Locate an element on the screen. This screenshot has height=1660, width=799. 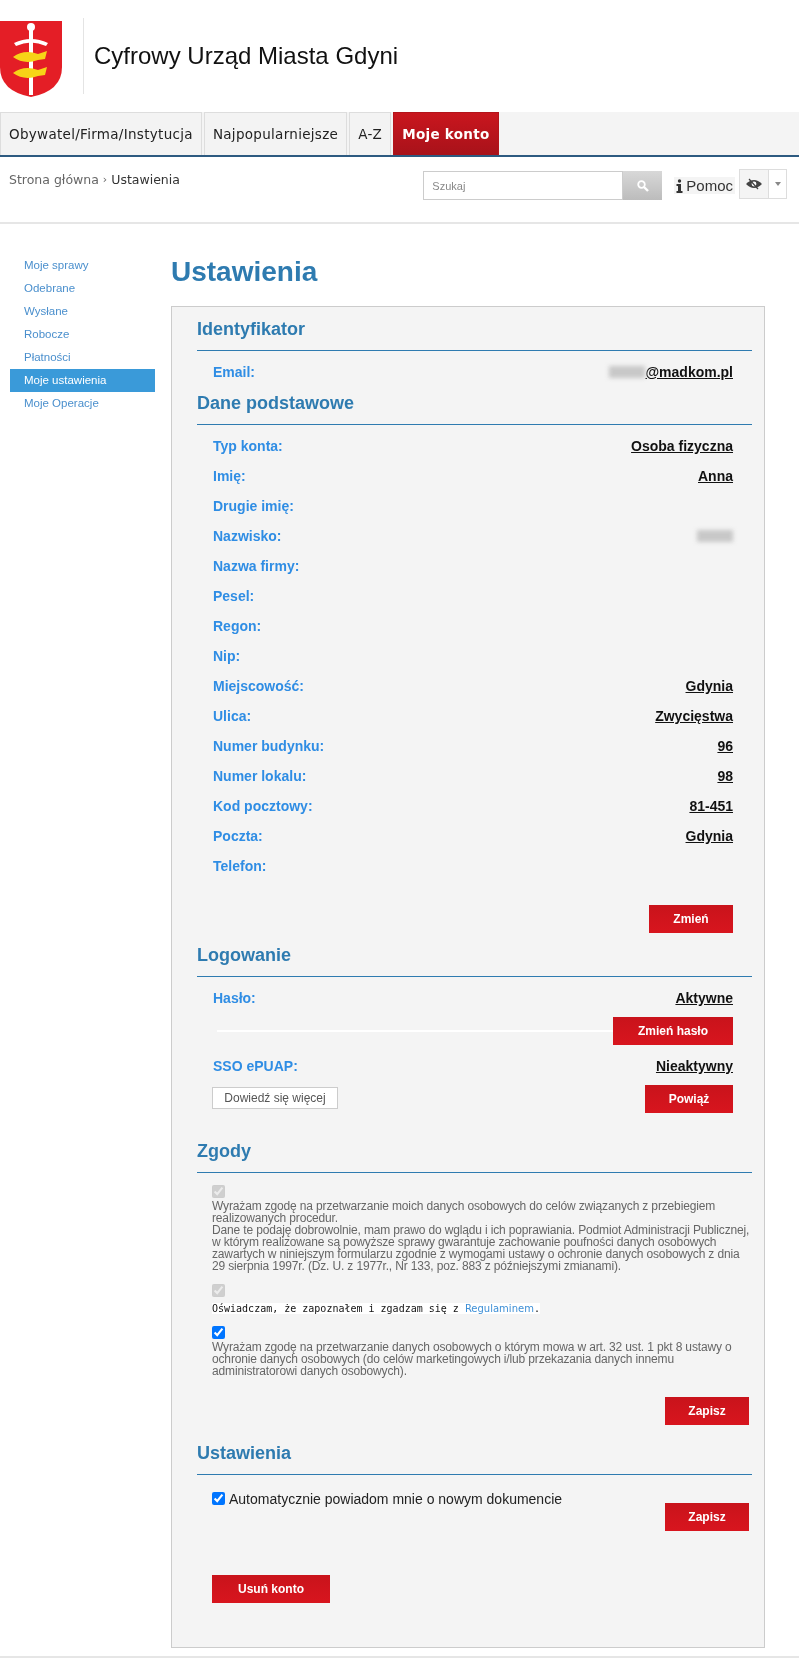
field-value: Anna is located at coordinates (715, 476).